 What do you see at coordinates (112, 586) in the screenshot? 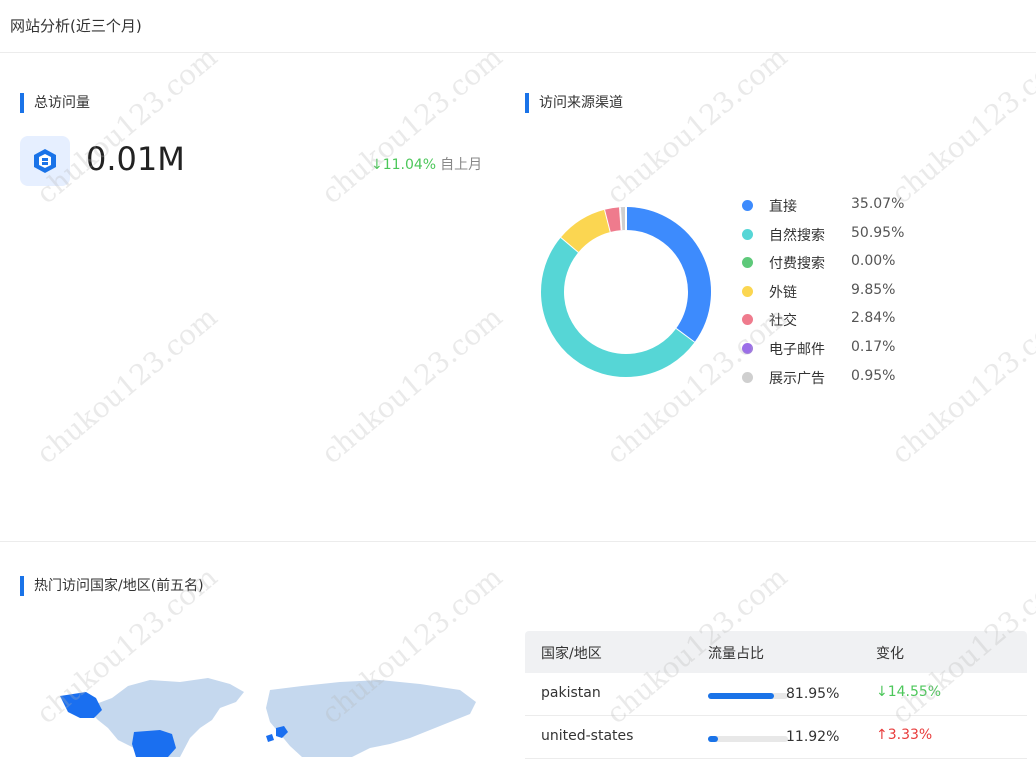
I see `countries-title: 热门访问国家/地区(前五名)` at bounding box center [112, 586].